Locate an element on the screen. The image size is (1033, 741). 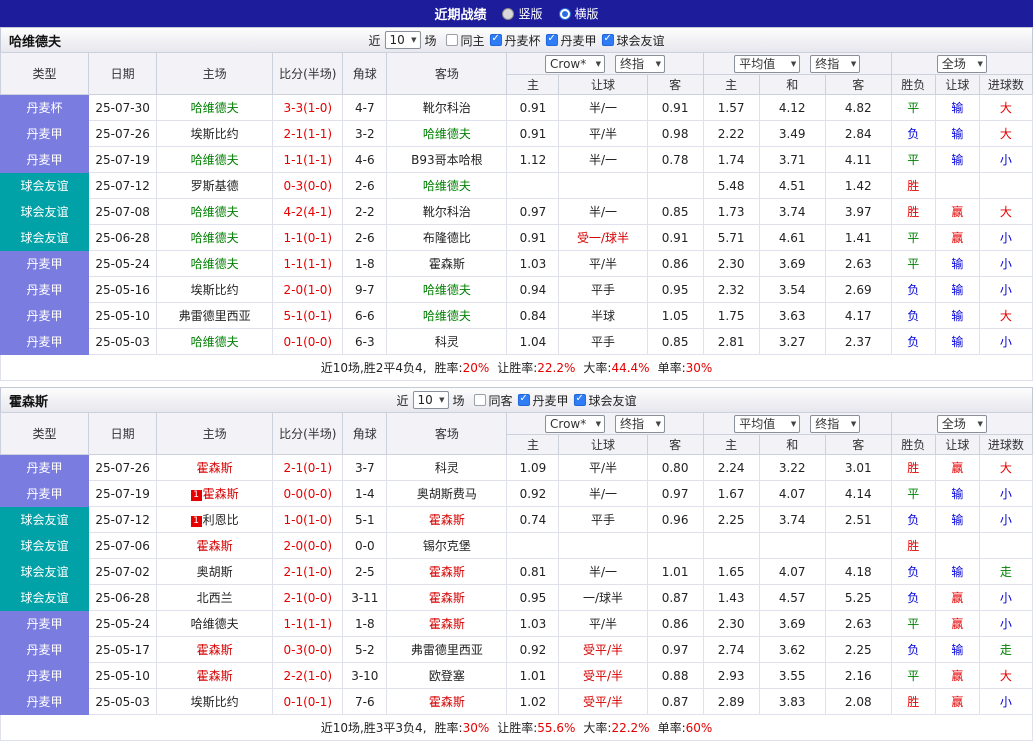
team-link: 利恩比 is located at coordinates (221, 520).